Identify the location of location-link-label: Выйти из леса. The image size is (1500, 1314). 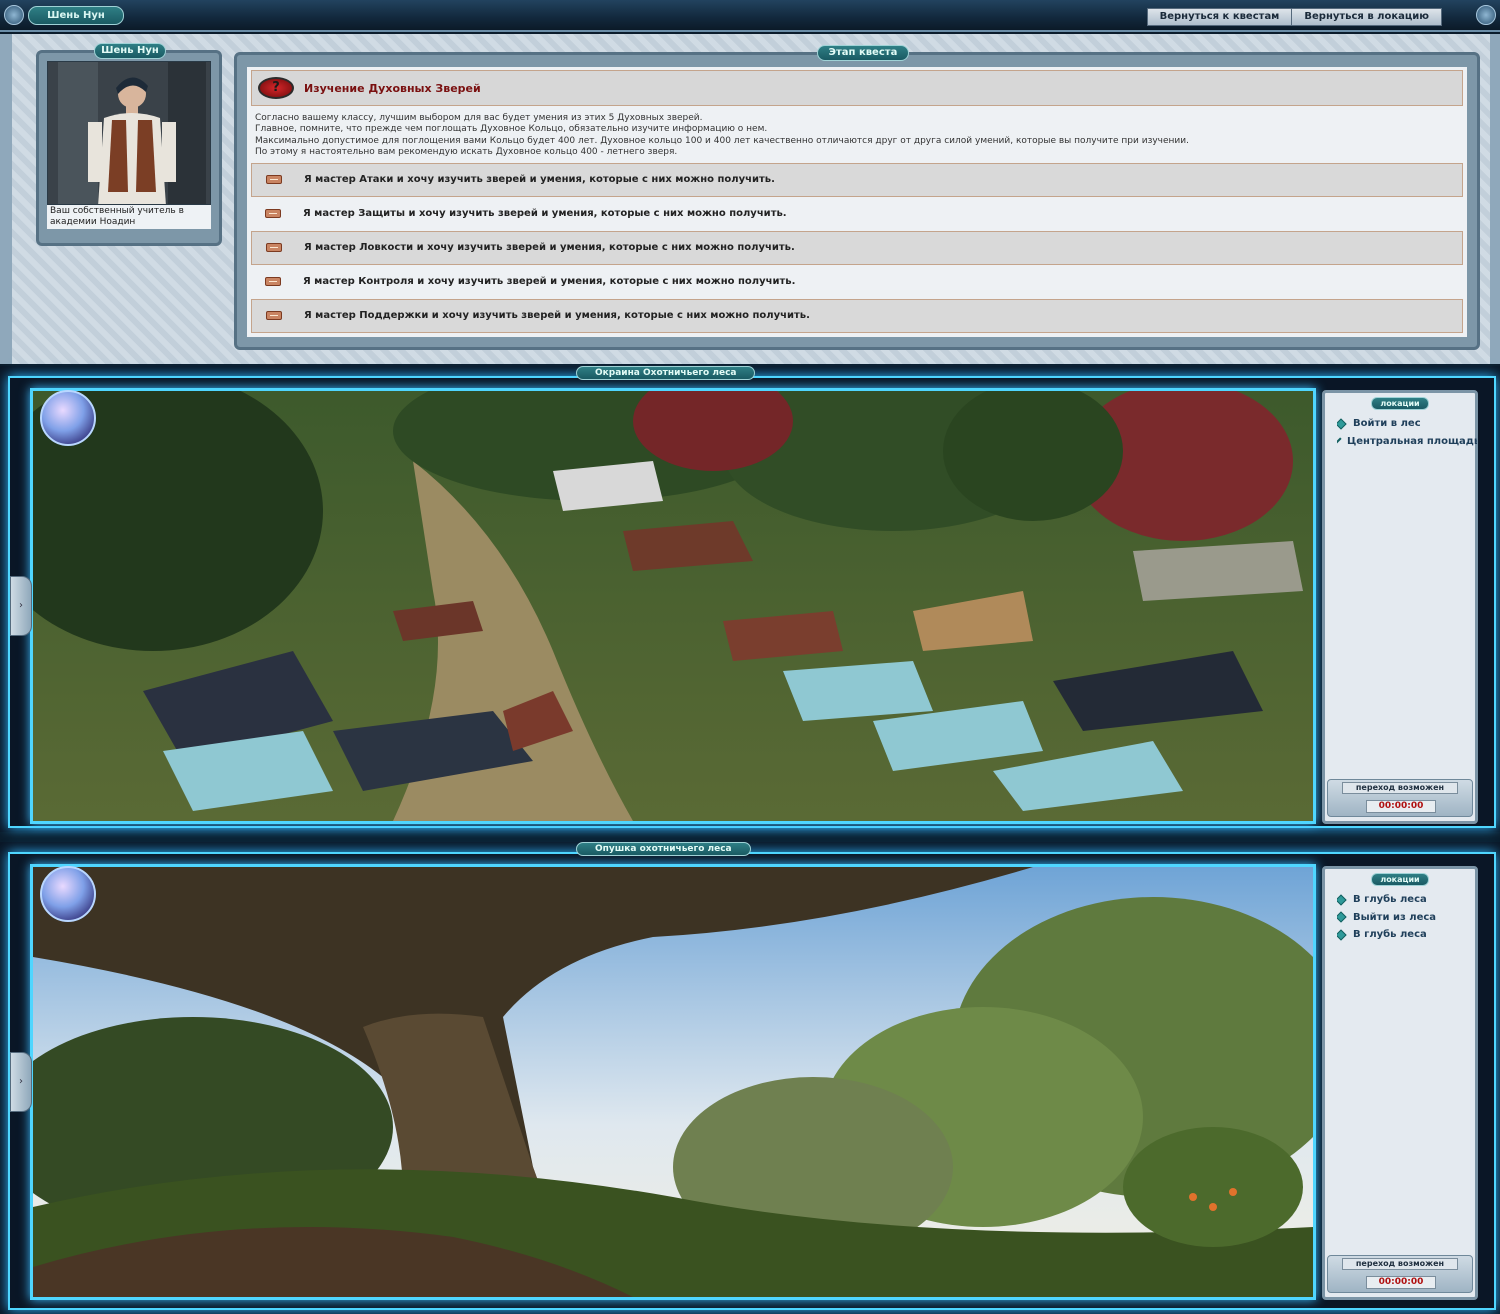
(1395, 917).